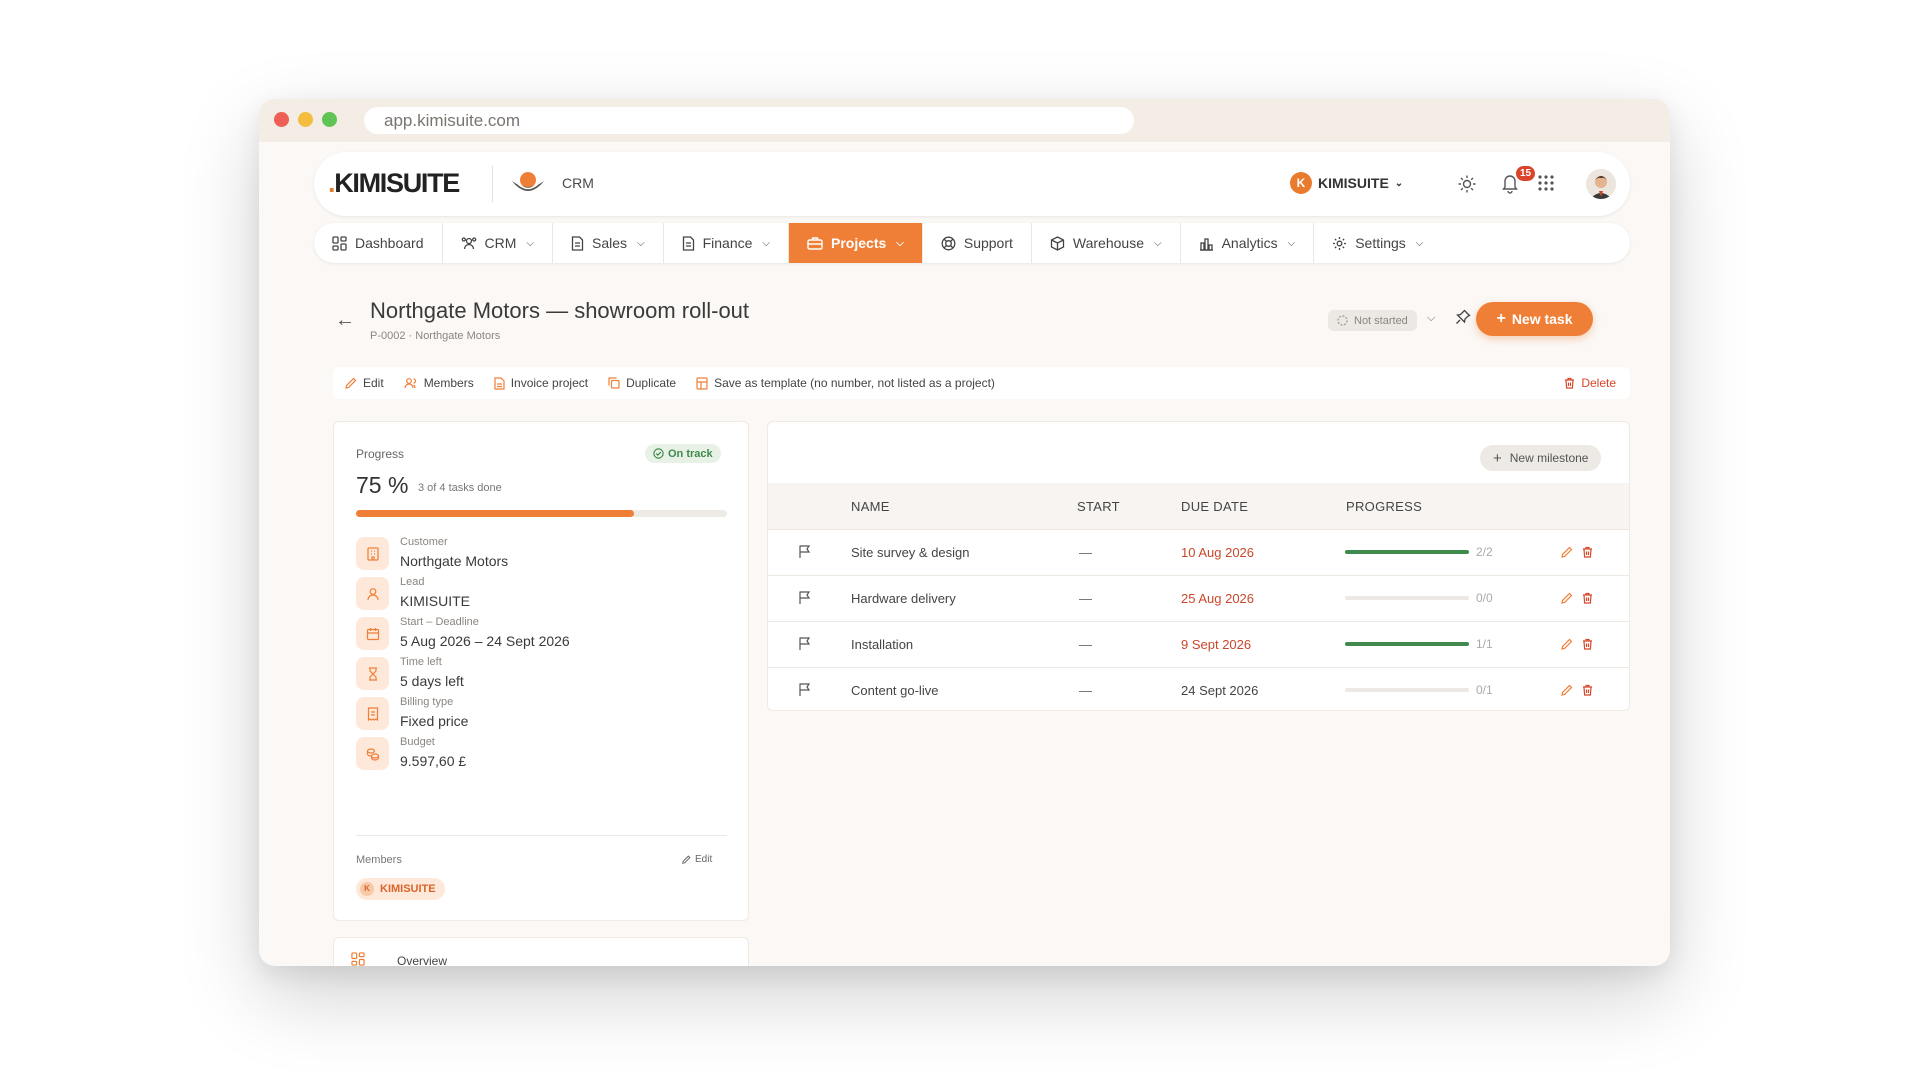 The width and height of the screenshot is (1920, 1080). Describe the element at coordinates (1248, 243) in the screenshot. I see `nav-item-analytics: Analytics ⌵` at that location.